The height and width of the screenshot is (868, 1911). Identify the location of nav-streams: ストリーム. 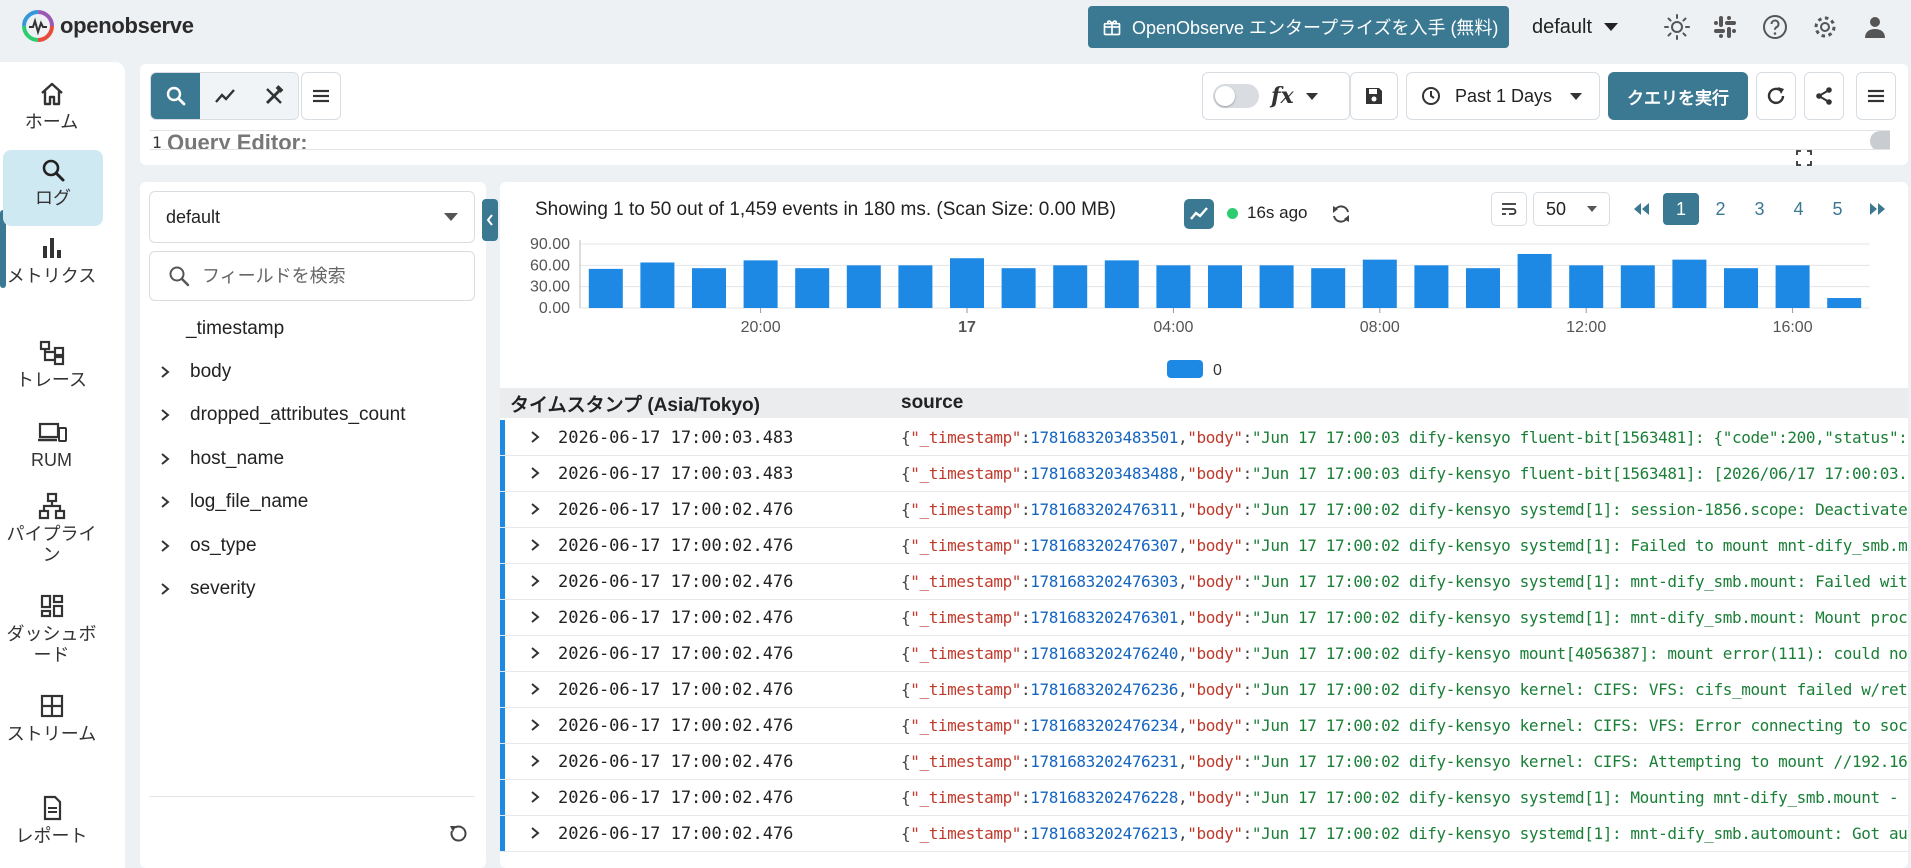
(51, 718).